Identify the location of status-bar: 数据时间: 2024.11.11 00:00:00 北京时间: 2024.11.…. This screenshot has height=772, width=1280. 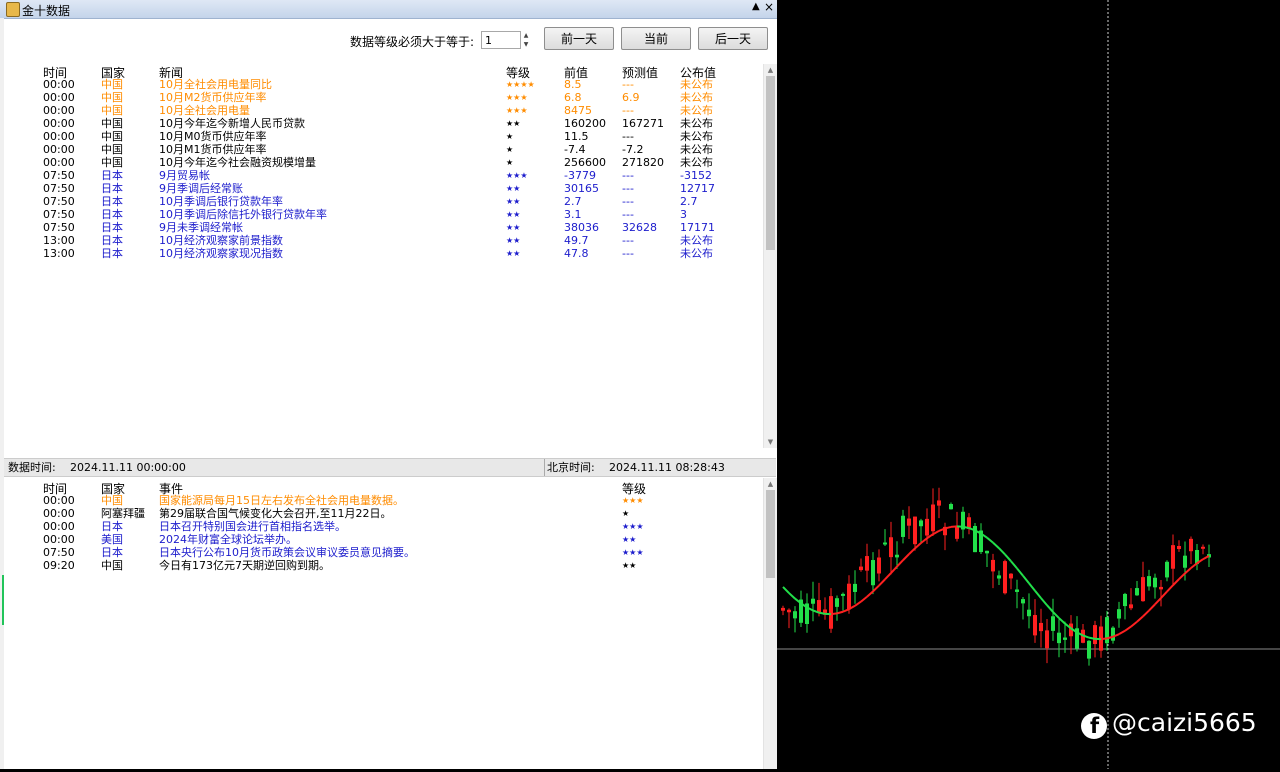
(390, 467).